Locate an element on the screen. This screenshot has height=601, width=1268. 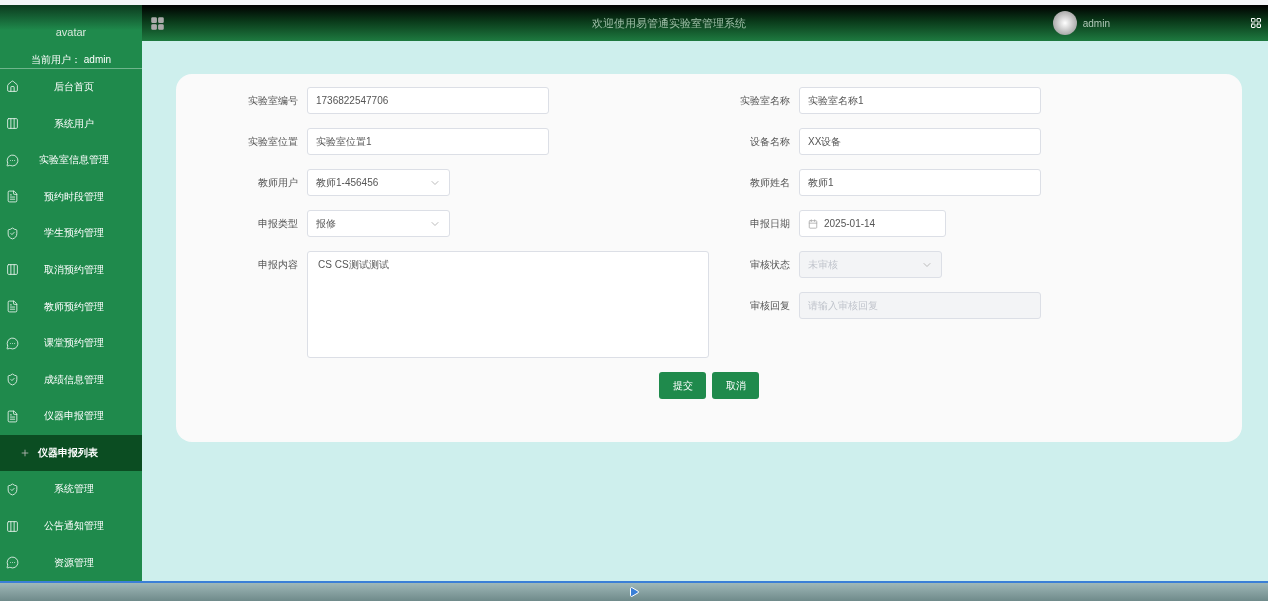
date-field: 2025-01-14 is located at coordinates (872, 223).